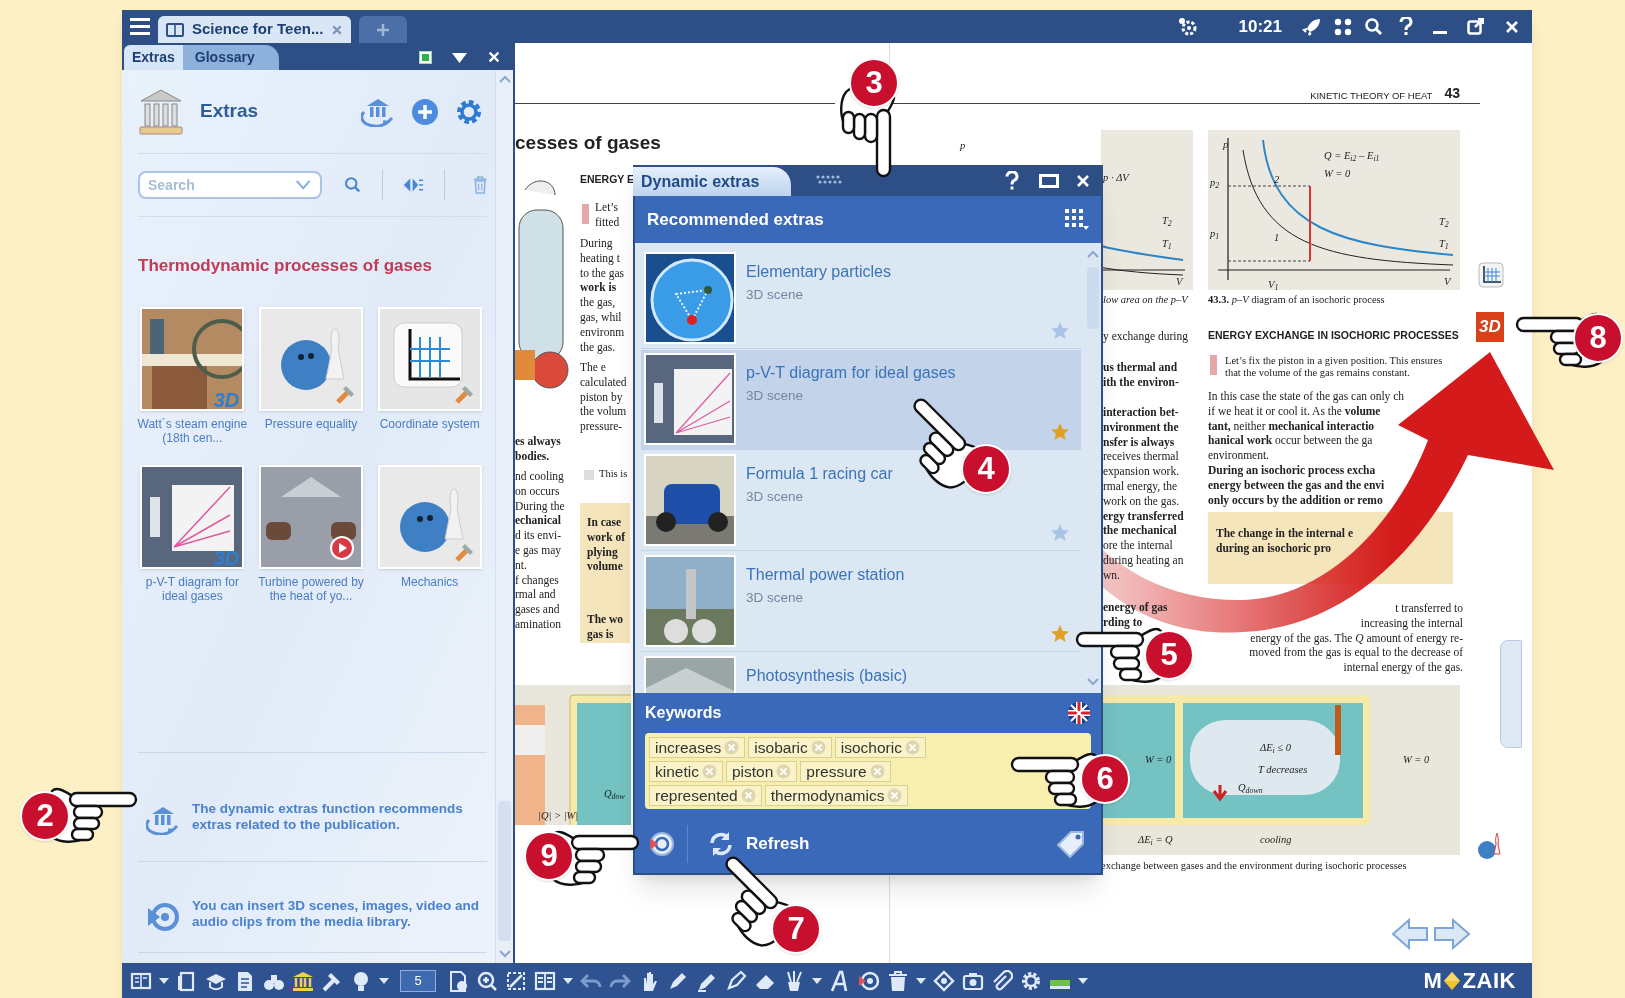 This screenshot has width=1625, height=998. I want to click on menu-icon, so click(140, 26).